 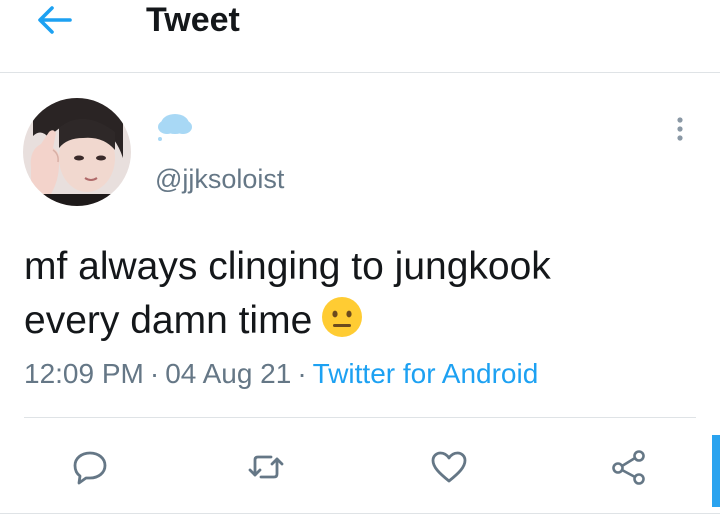 What do you see at coordinates (228, 373) in the screenshot?
I see `tweet-date: 04 Aug 21` at bounding box center [228, 373].